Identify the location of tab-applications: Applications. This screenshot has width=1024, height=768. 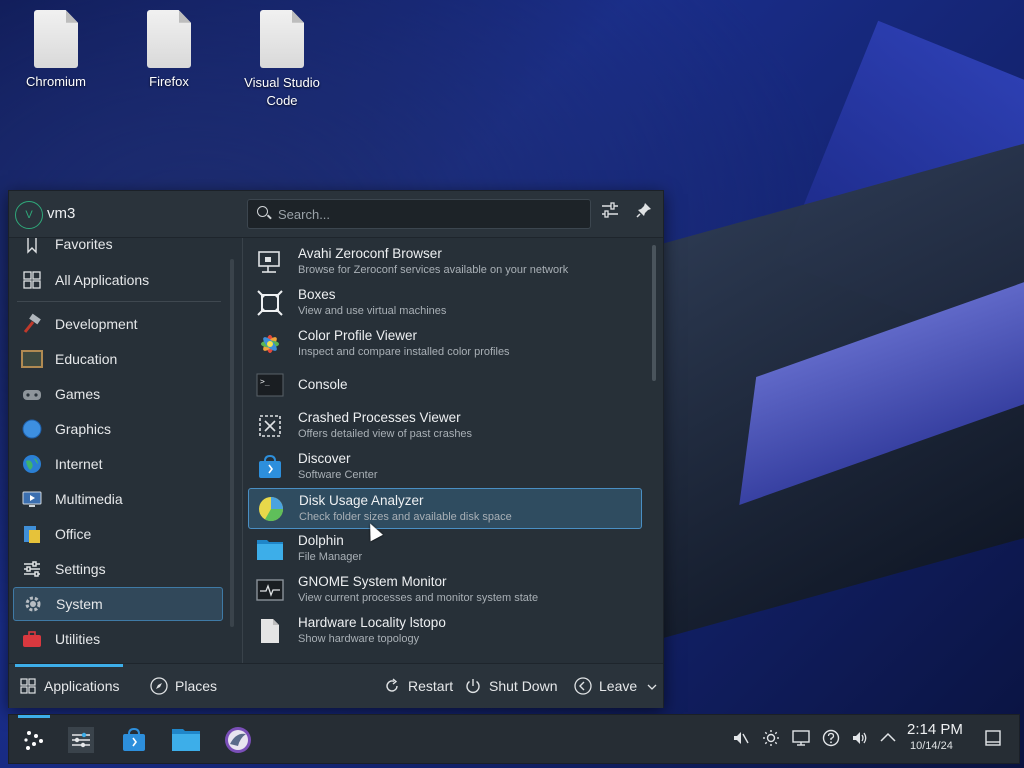
(69, 686).